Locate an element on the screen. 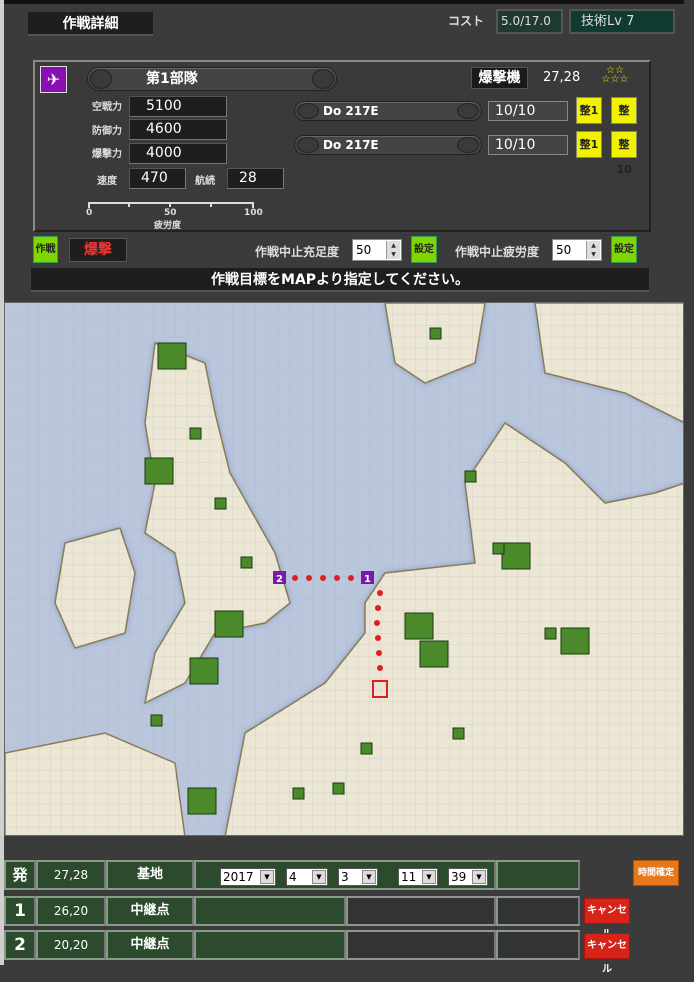  cost-value: 5.0/17.0 is located at coordinates (529, 21).